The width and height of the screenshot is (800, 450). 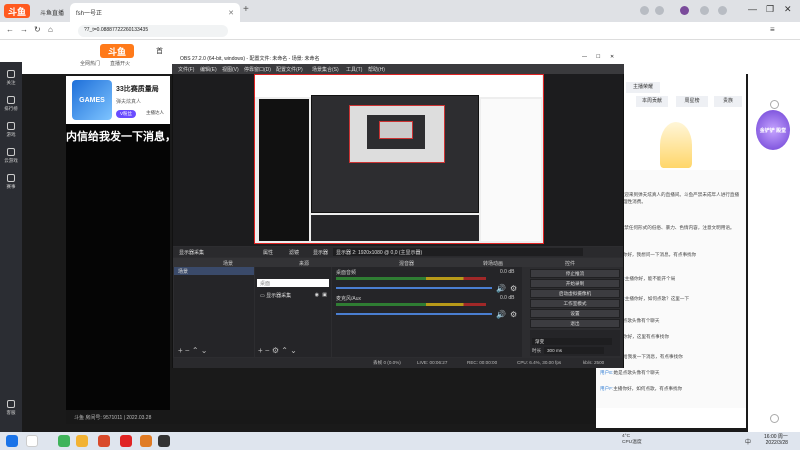 I want to click on obs-minimize-button: —, so click(x=584, y=57).